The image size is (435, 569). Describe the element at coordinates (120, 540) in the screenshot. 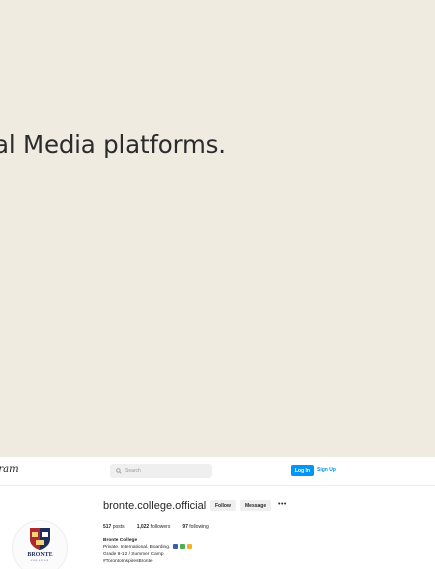

I see `bio-name: Bronte College` at that location.